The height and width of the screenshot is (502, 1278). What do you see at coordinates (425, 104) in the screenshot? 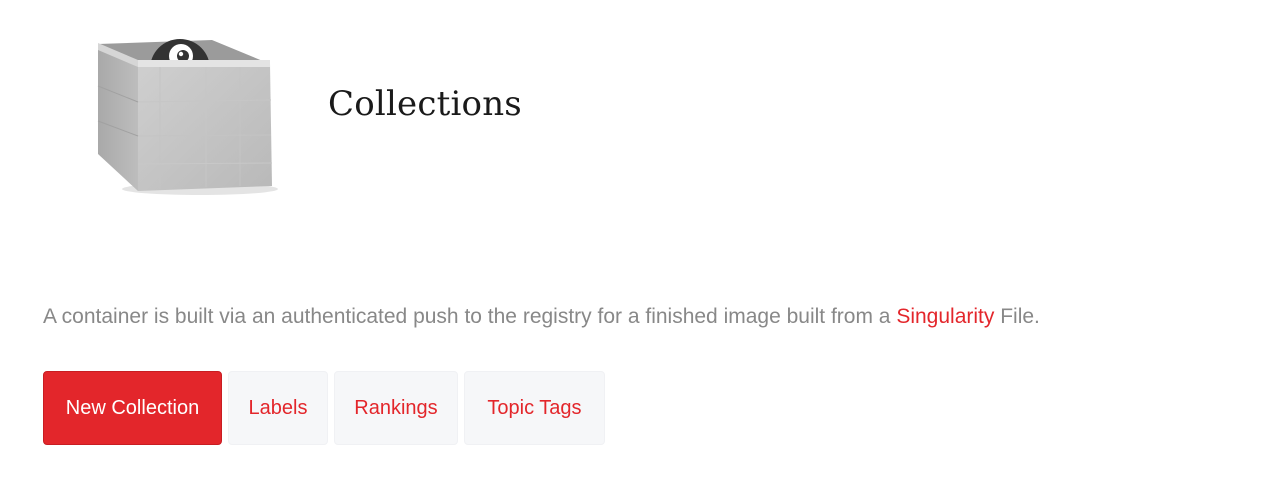
I see `page-title: Collections` at bounding box center [425, 104].